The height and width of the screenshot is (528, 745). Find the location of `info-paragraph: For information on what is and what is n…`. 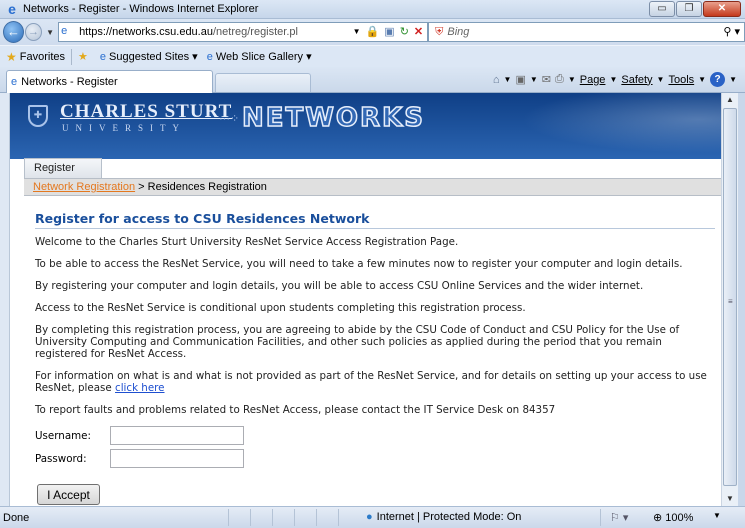

info-paragraph: For information on what is and what is n… is located at coordinates (375, 382).